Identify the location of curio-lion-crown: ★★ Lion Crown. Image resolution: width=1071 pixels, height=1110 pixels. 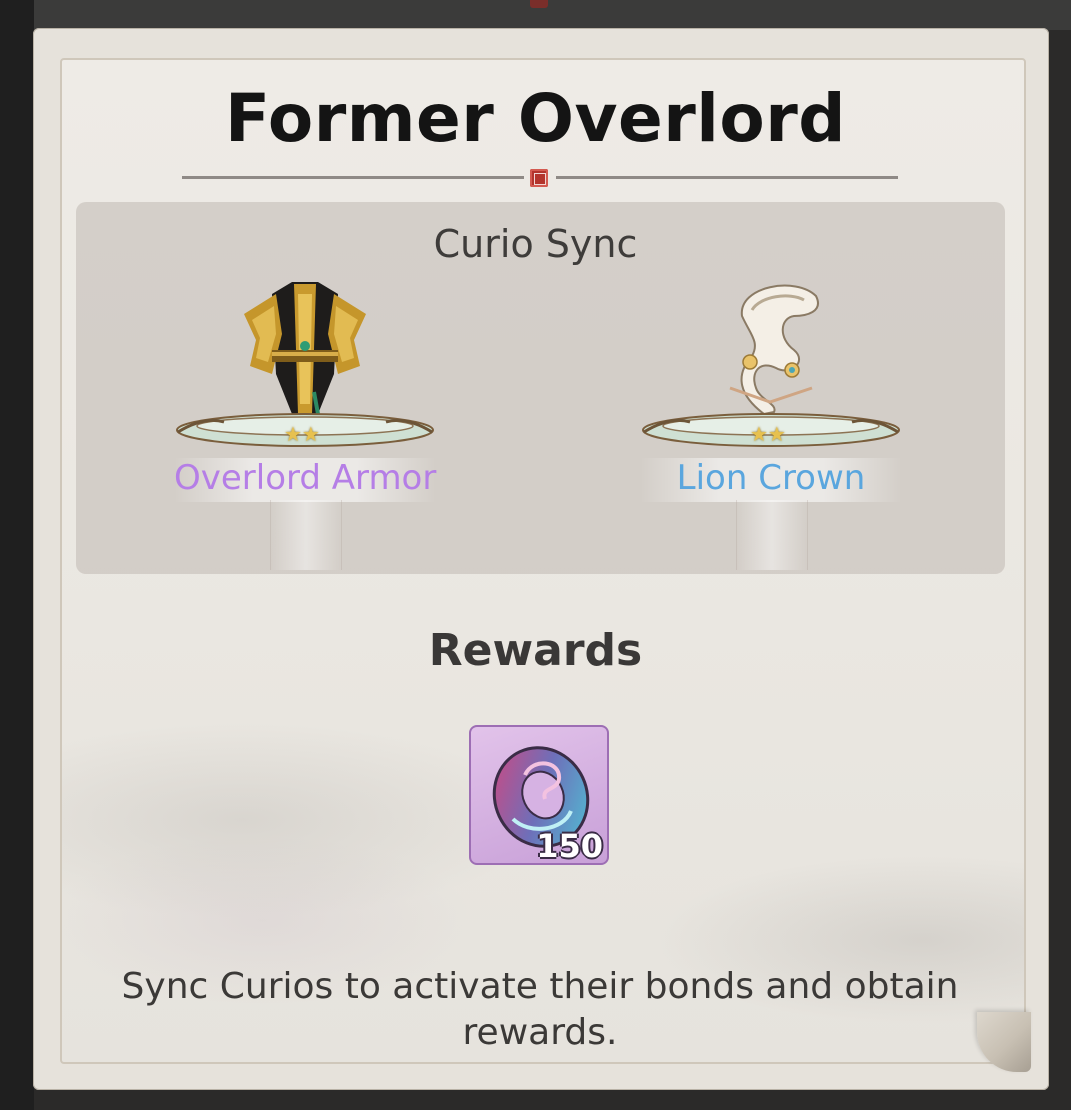
(771, 420).